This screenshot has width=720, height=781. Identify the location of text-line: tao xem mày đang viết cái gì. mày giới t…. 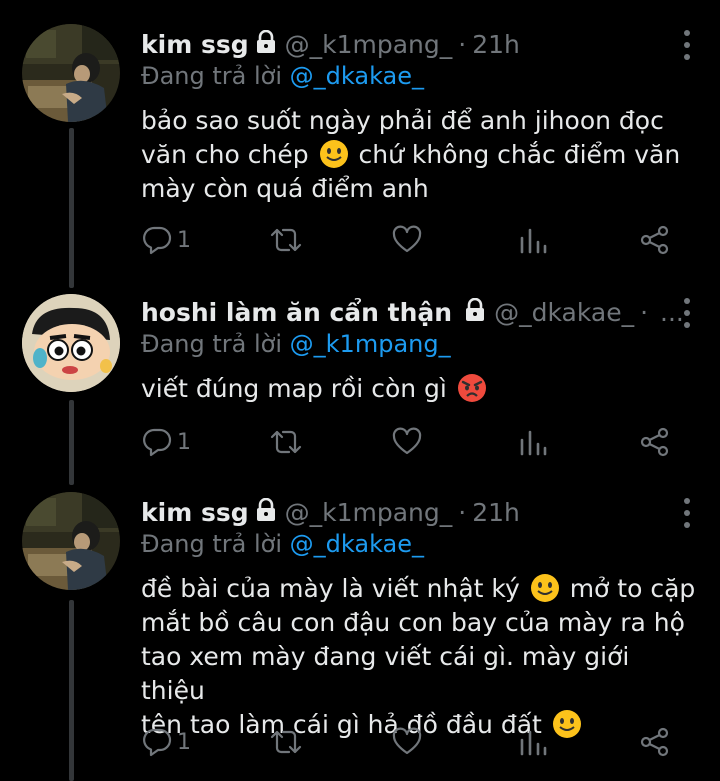
(385, 673).